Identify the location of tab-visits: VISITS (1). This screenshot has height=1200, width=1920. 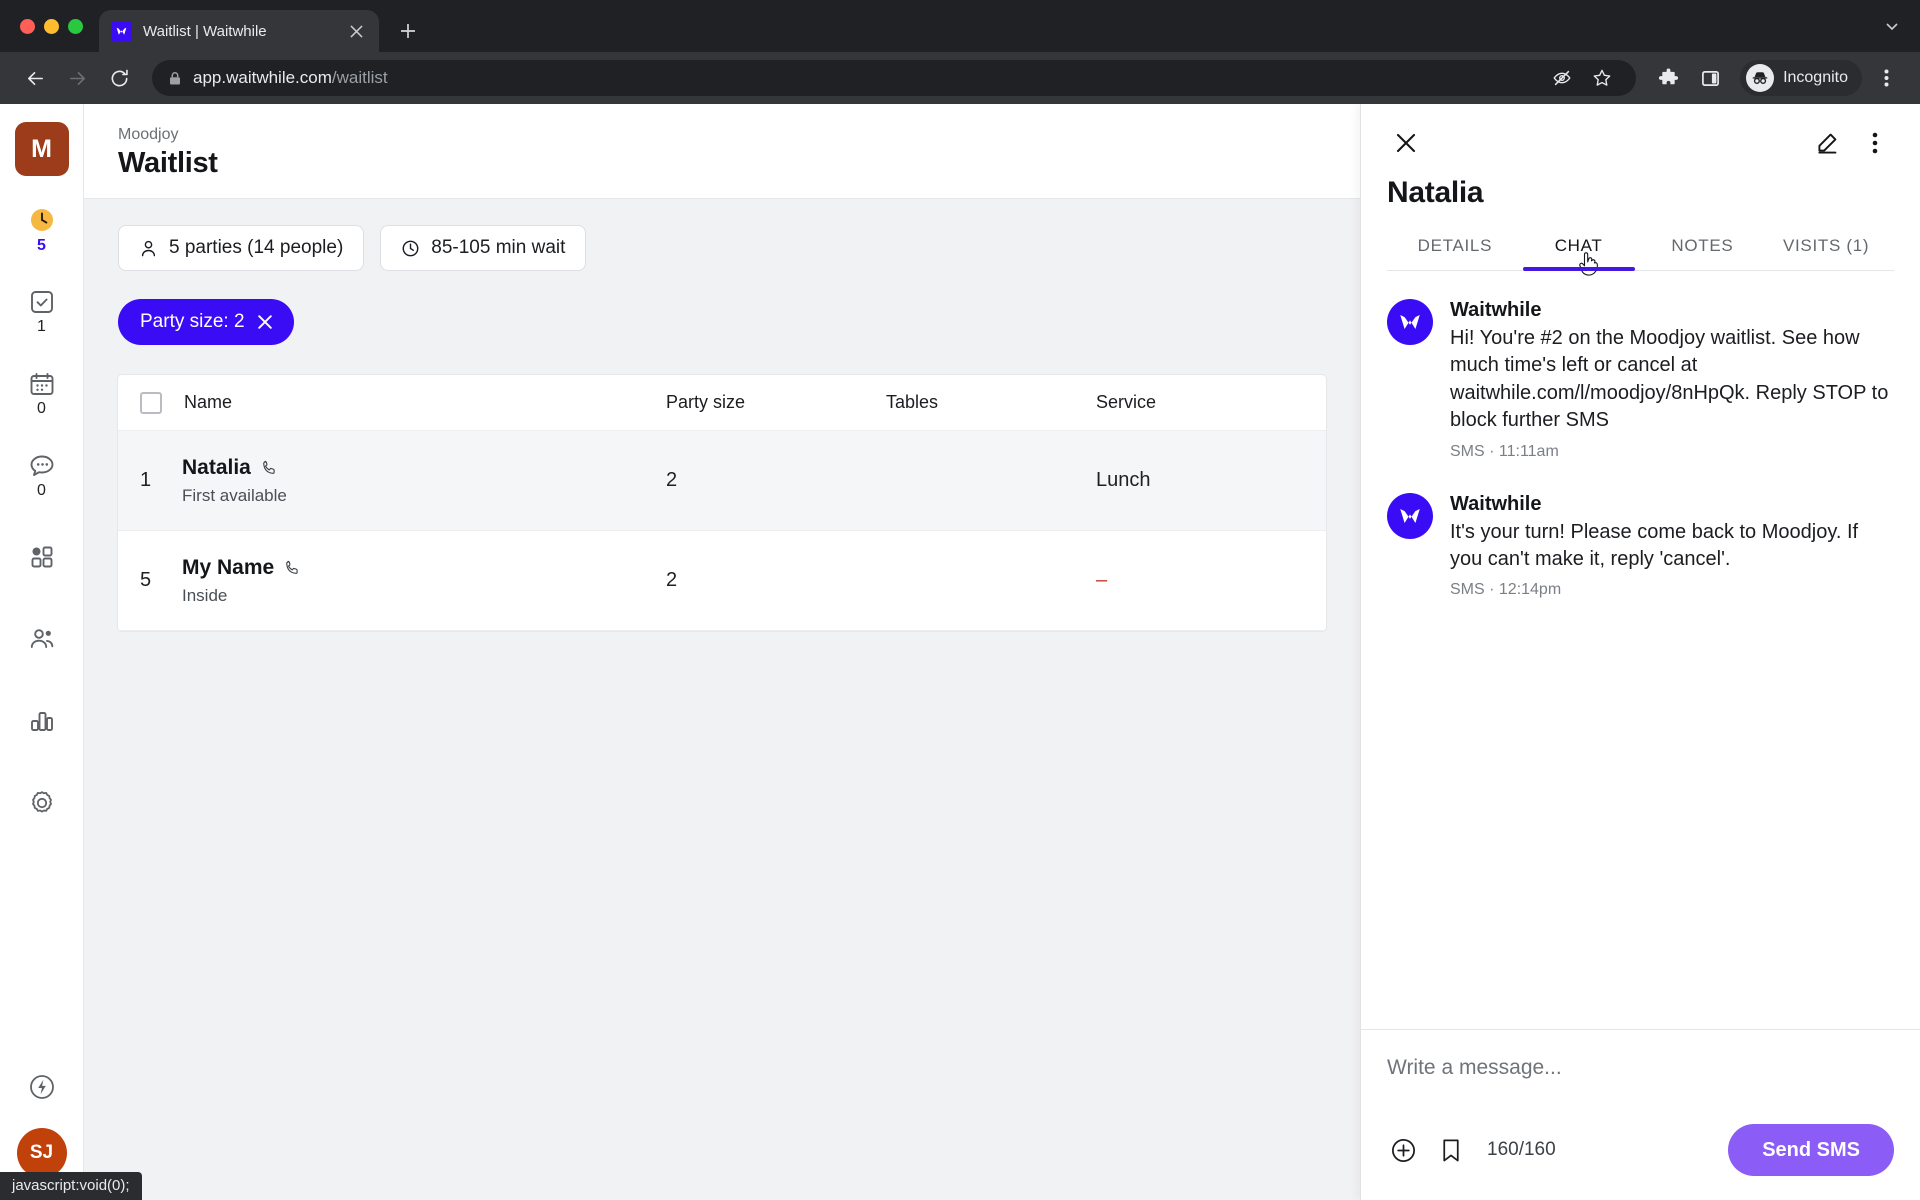
(1826, 253).